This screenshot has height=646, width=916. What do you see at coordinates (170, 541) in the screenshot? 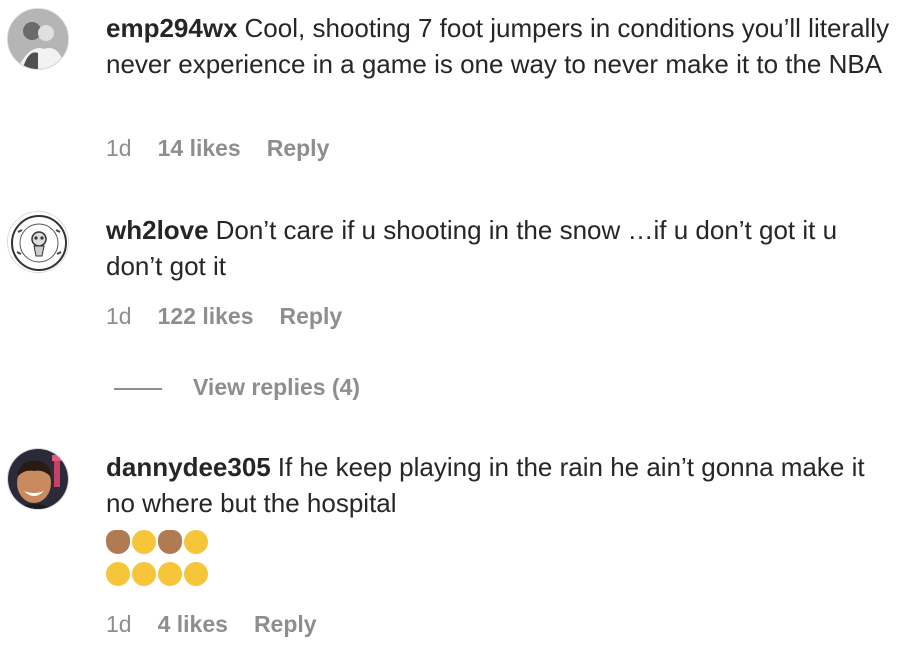
I see `shrug-emoji` at bounding box center [170, 541].